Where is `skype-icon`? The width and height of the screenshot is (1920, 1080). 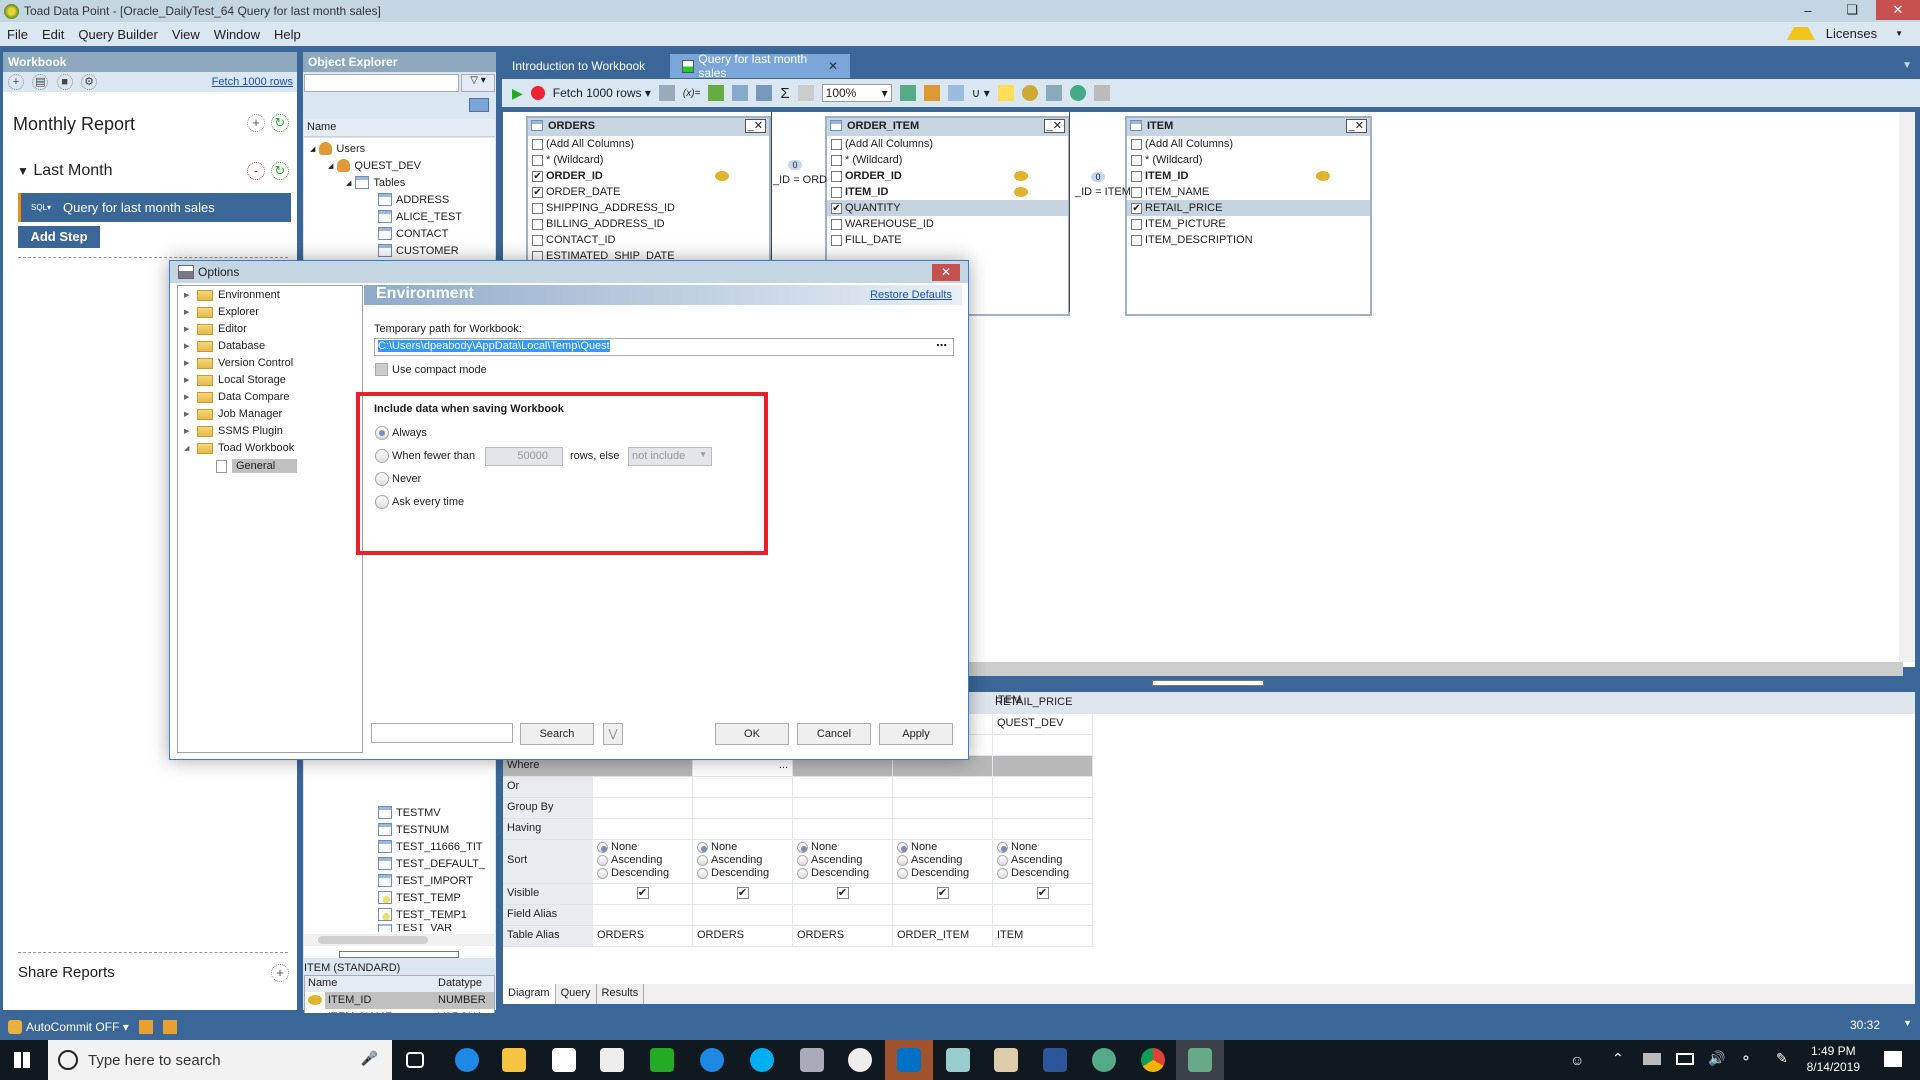 skype-icon is located at coordinates (762, 1060).